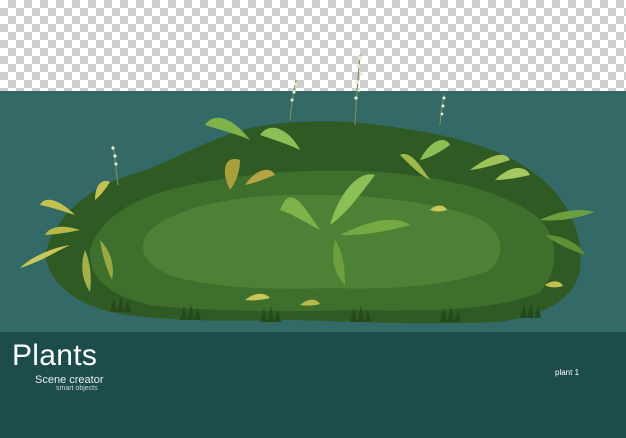 Image resolution: width=626 pixels, height=438 pixels. I want to click on caption: smart objects, so click(77, 388).